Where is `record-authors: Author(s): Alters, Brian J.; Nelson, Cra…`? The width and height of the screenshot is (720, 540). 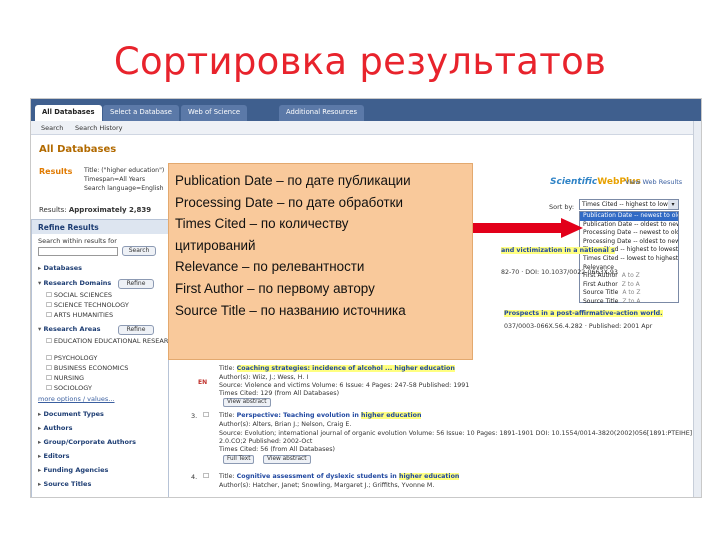
record-authors: Author(s): Alters, Brian J.; Nelson, Cra… is located at coordinates (285, 424).